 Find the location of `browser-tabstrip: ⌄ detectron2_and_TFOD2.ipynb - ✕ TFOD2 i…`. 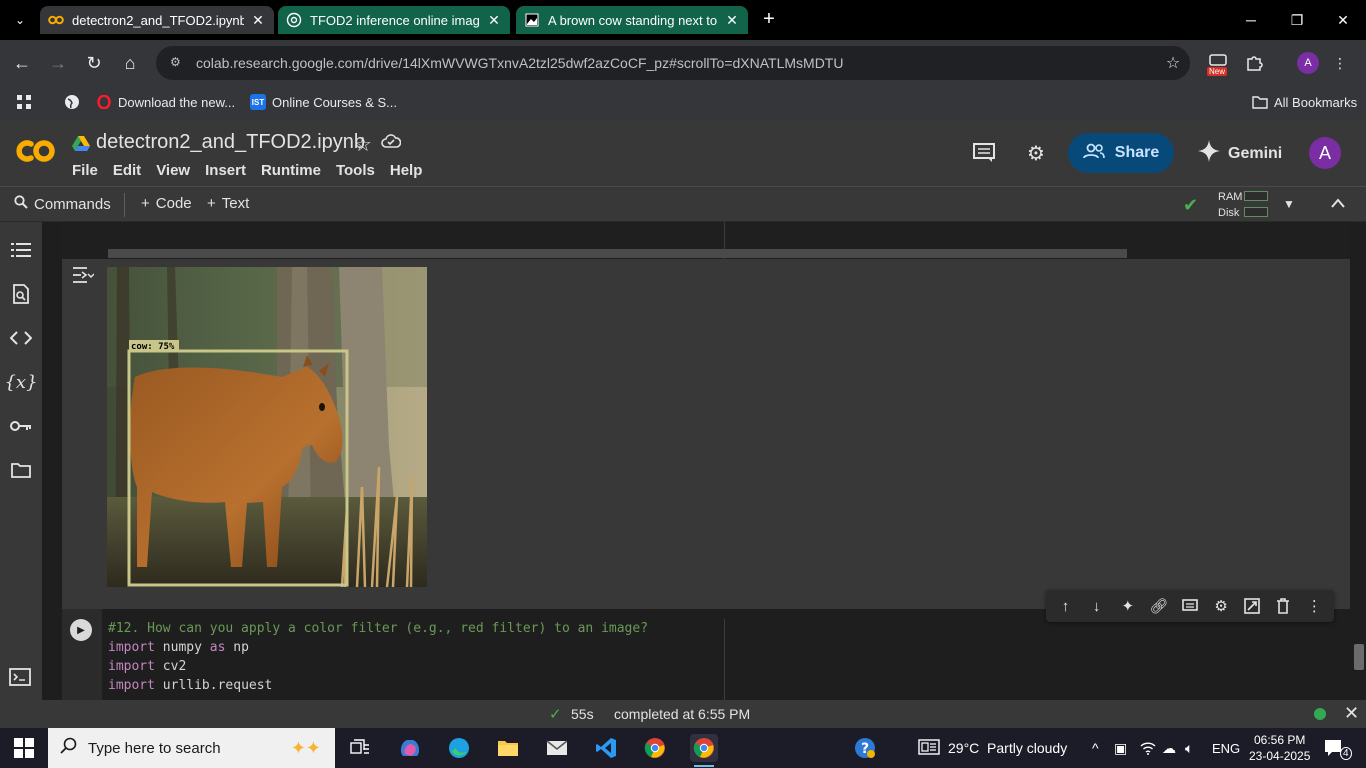

browser-tabstrip: ⌄ detectron2_and_TFOD2.ipynb - ✕ TFOD2 i… is located at coordinates (683, 20).